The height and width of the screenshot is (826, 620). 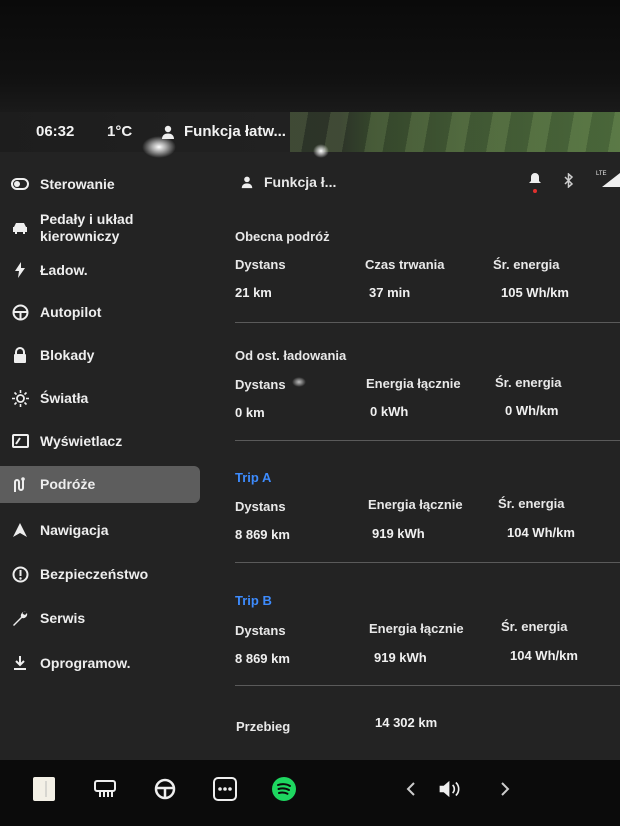 I want to click on chevron-left-icon, so click(x=410, y=789).